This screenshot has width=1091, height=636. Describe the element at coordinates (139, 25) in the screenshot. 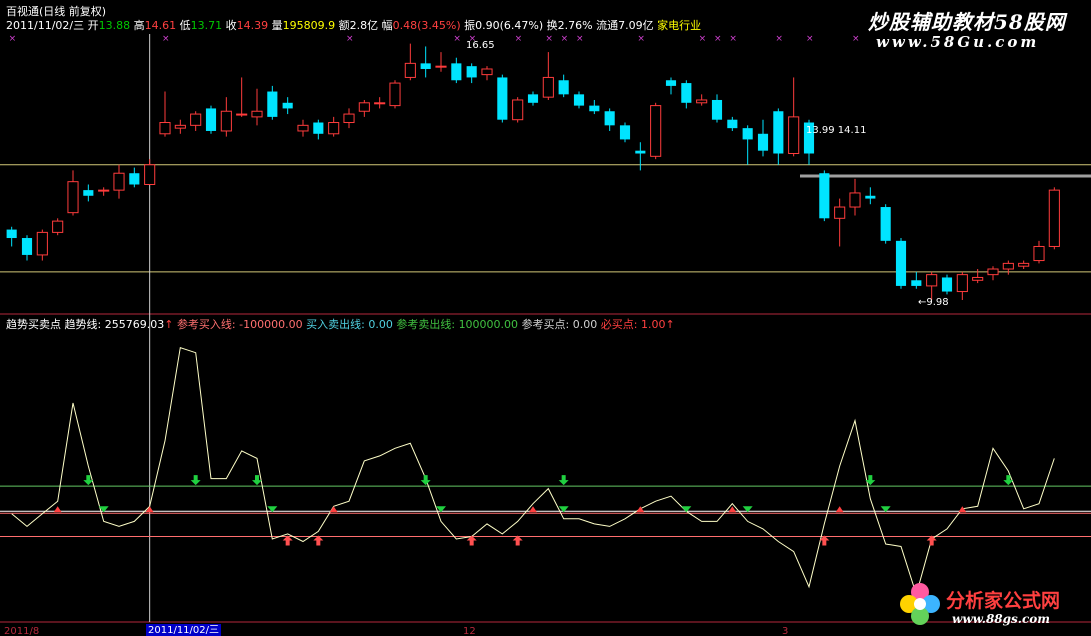

I see `high-label: 高` at that location.